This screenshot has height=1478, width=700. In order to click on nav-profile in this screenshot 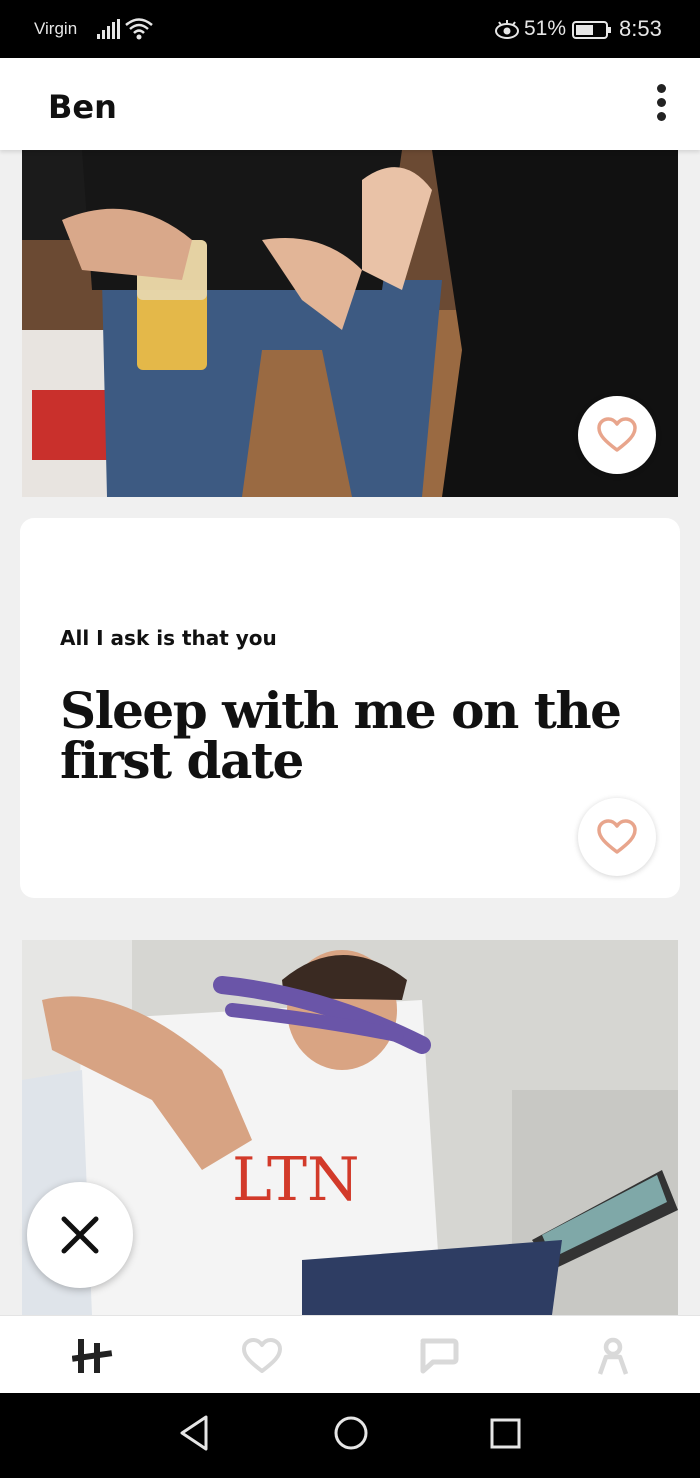, I will do `click(613, 1356)`.